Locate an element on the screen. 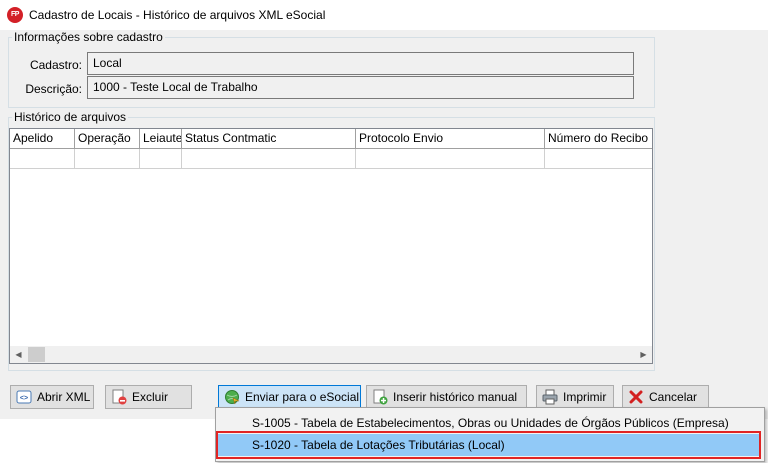 This screenshot has width=768, height=463. table-row is located at coordinates (331, 159).